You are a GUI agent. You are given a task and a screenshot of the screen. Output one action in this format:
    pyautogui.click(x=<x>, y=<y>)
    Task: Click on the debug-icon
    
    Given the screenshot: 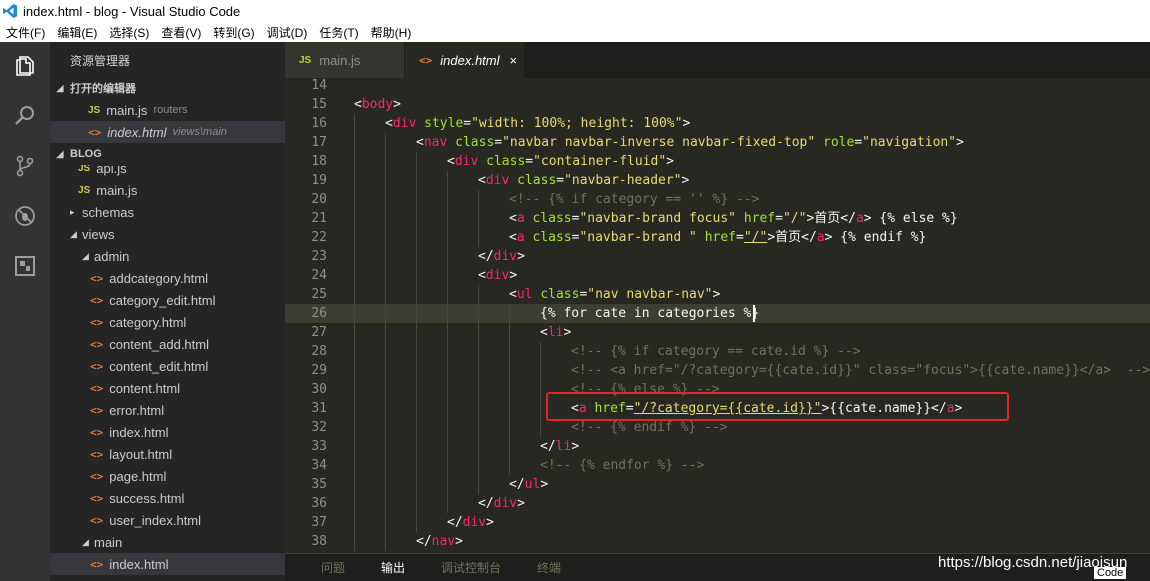 What is the action you would take?
    pyautogui.click(x=25, y=216)
    